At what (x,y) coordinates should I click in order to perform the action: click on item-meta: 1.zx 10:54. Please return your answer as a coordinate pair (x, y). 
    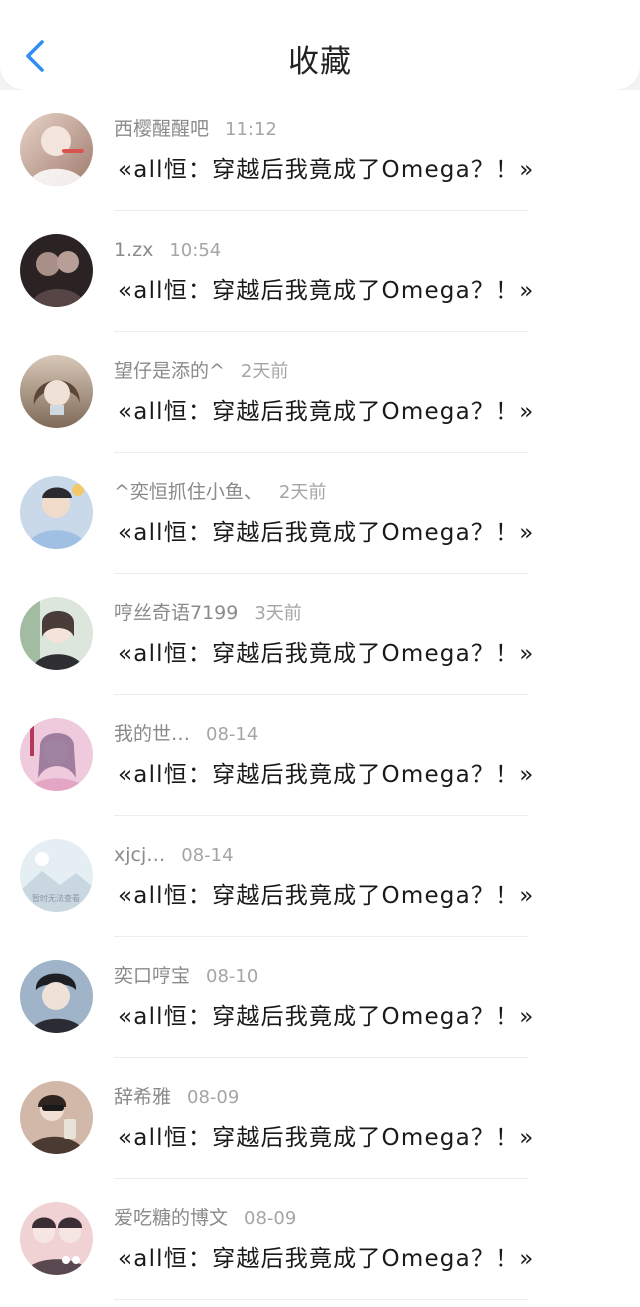
    Looking at the image, I should click on (167, 250).